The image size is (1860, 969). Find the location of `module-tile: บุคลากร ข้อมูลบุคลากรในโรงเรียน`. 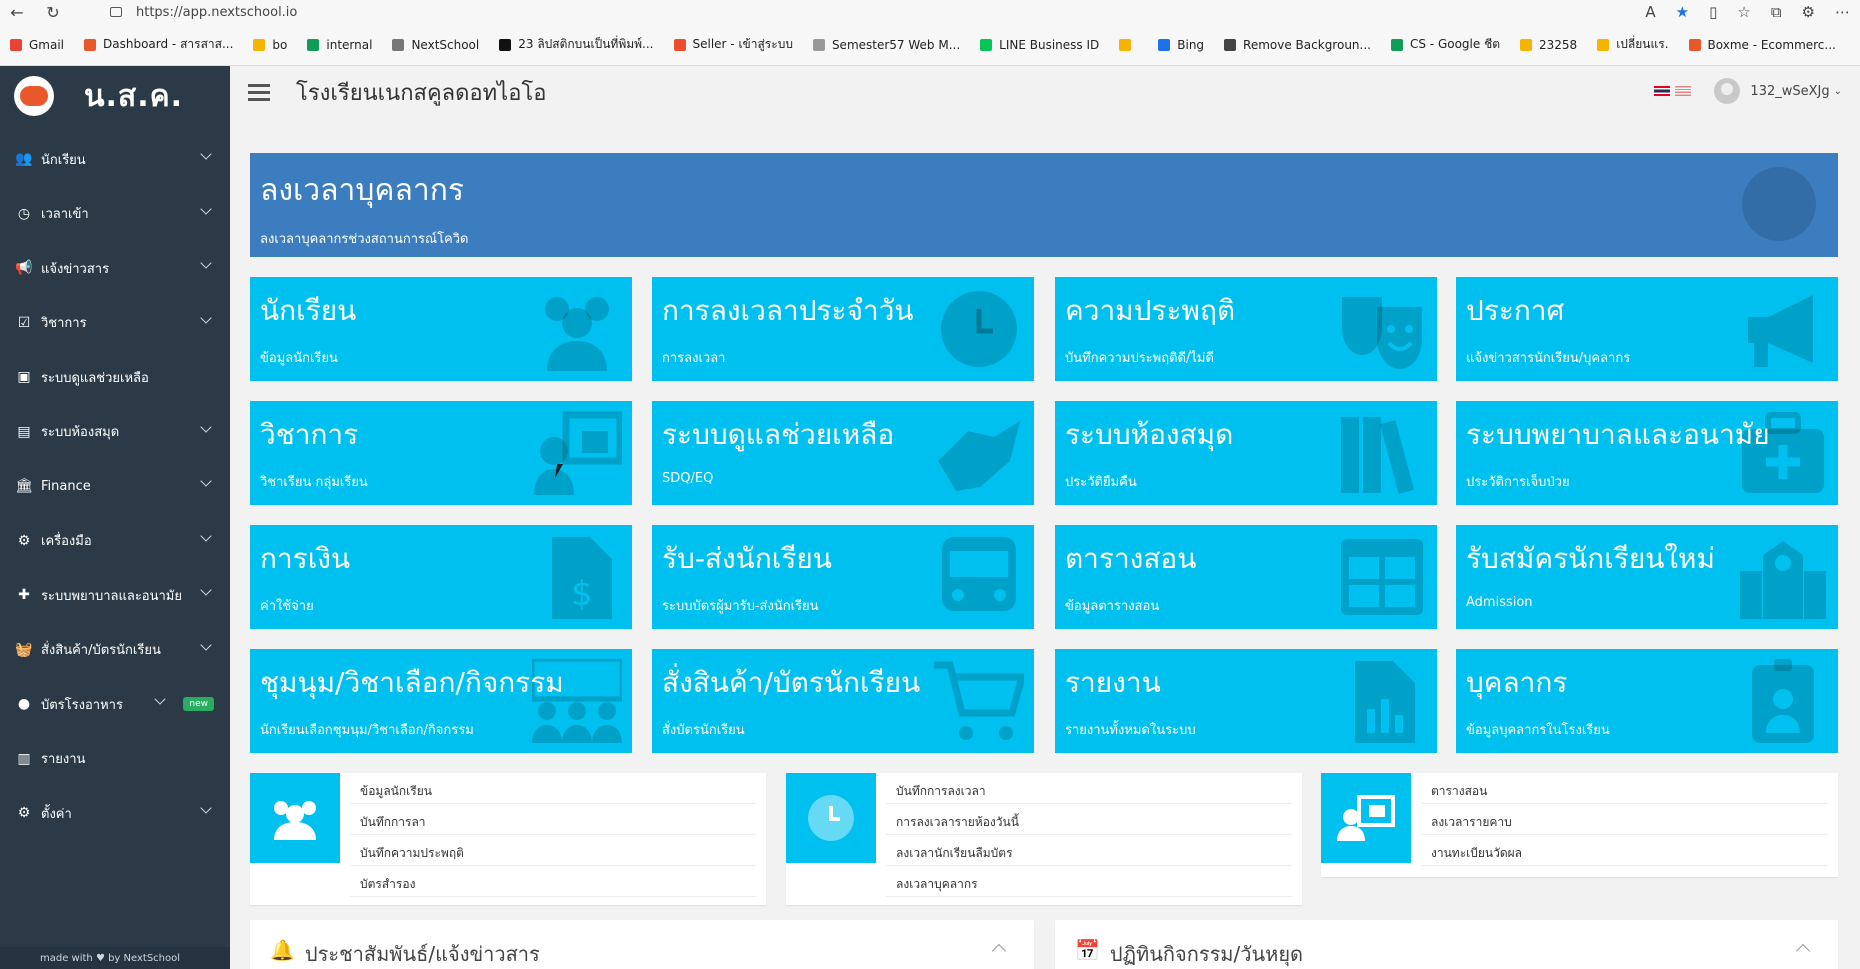

module-tile: บุคลากร ข้อมูลบุคลากรในโรงเรียน is located at coordinates (1647, 701).